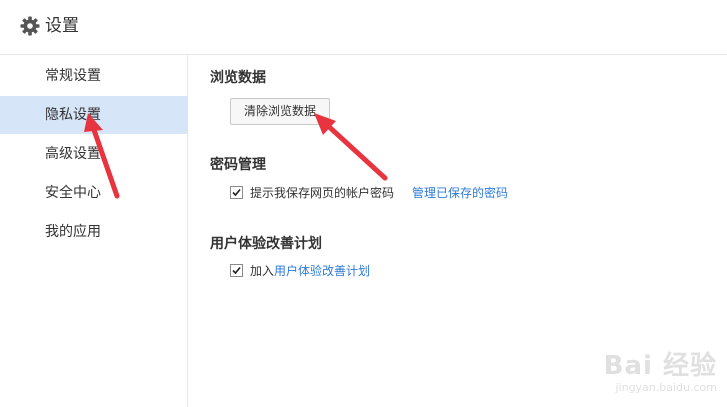 The image size is (727, 407). I want to click on manage-saved-passwords-link: 管理已保存的密码, so click(460, 193).